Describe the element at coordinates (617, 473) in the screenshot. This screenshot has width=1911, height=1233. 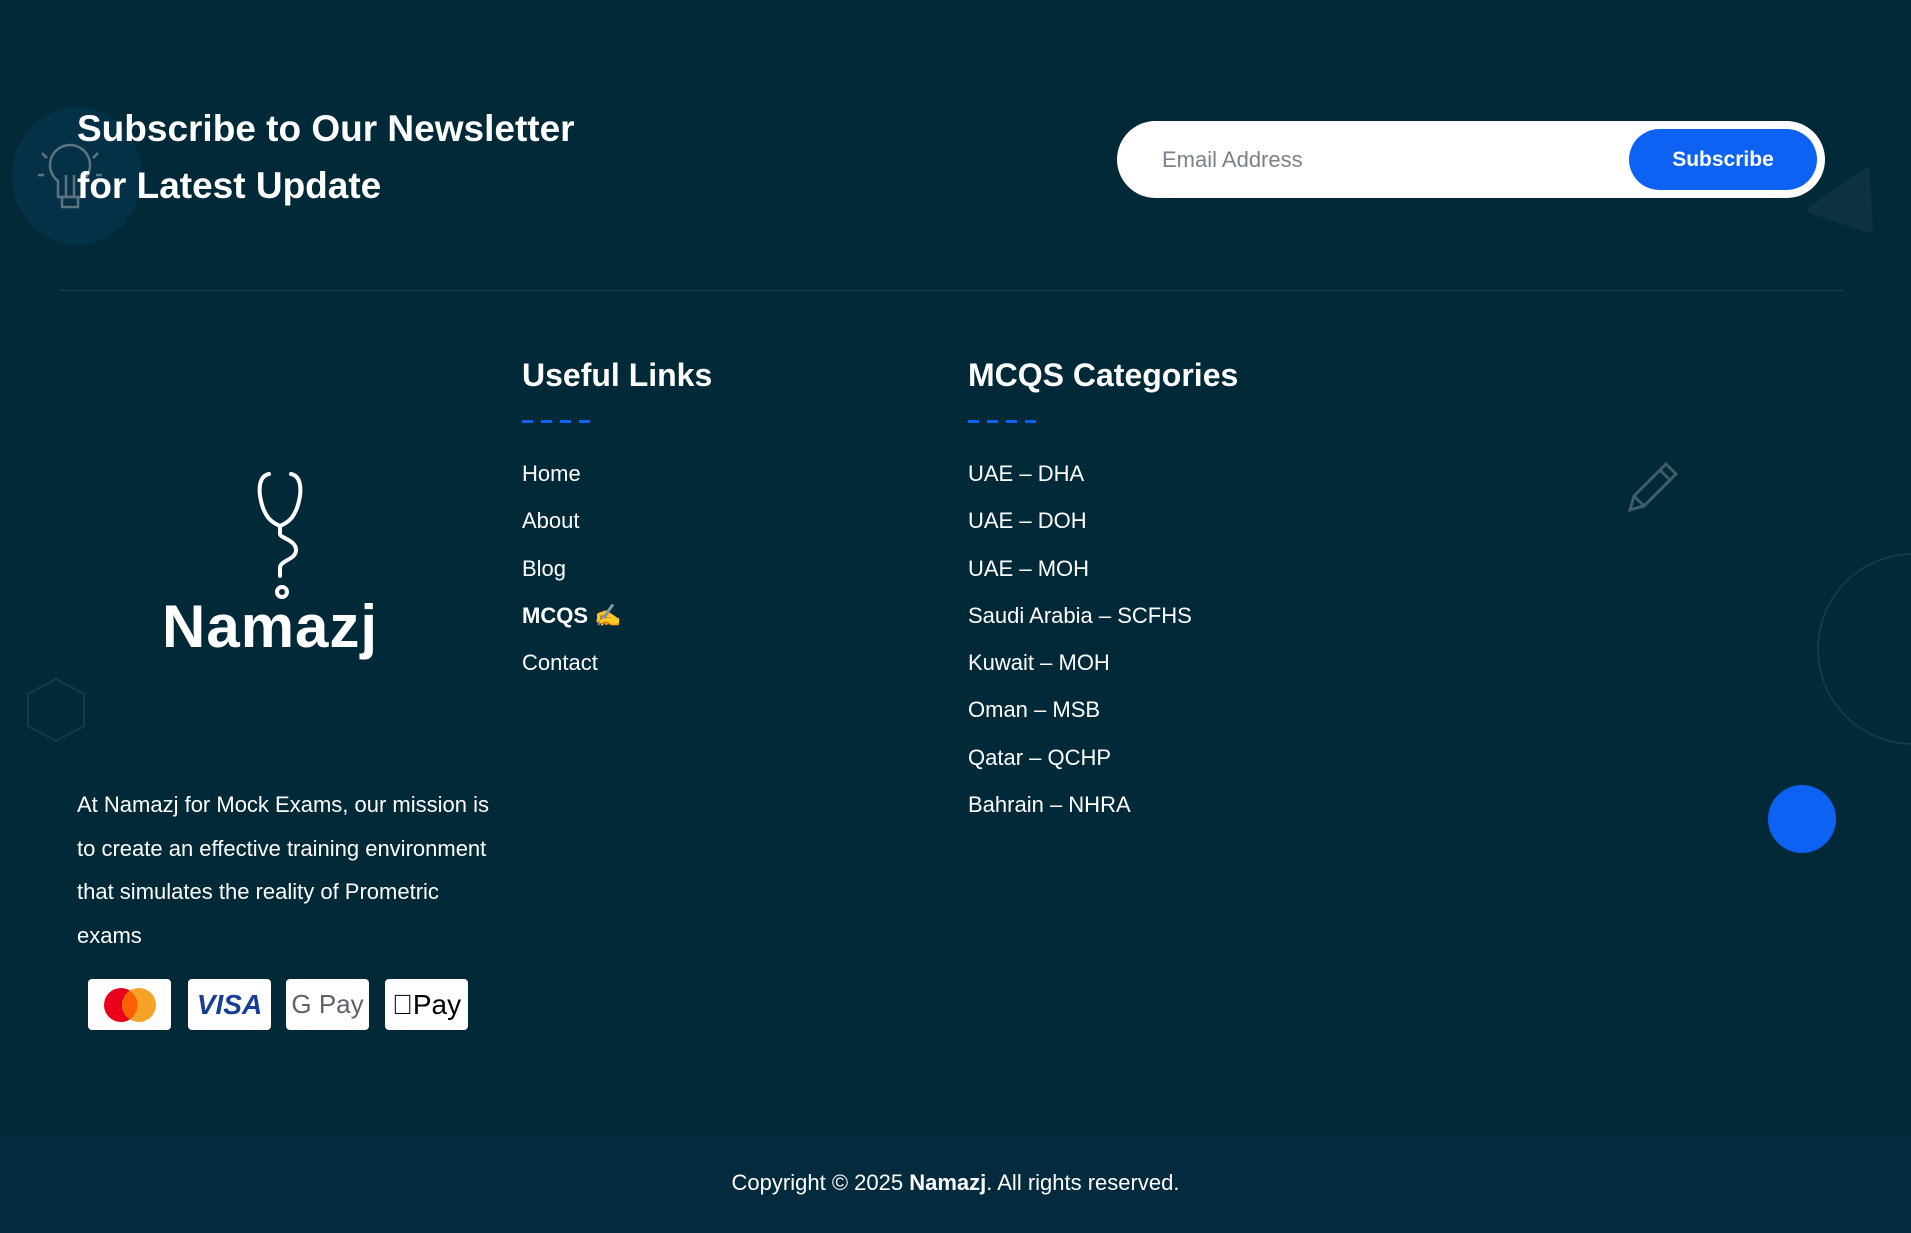
I see `link-home: Home` at that location.